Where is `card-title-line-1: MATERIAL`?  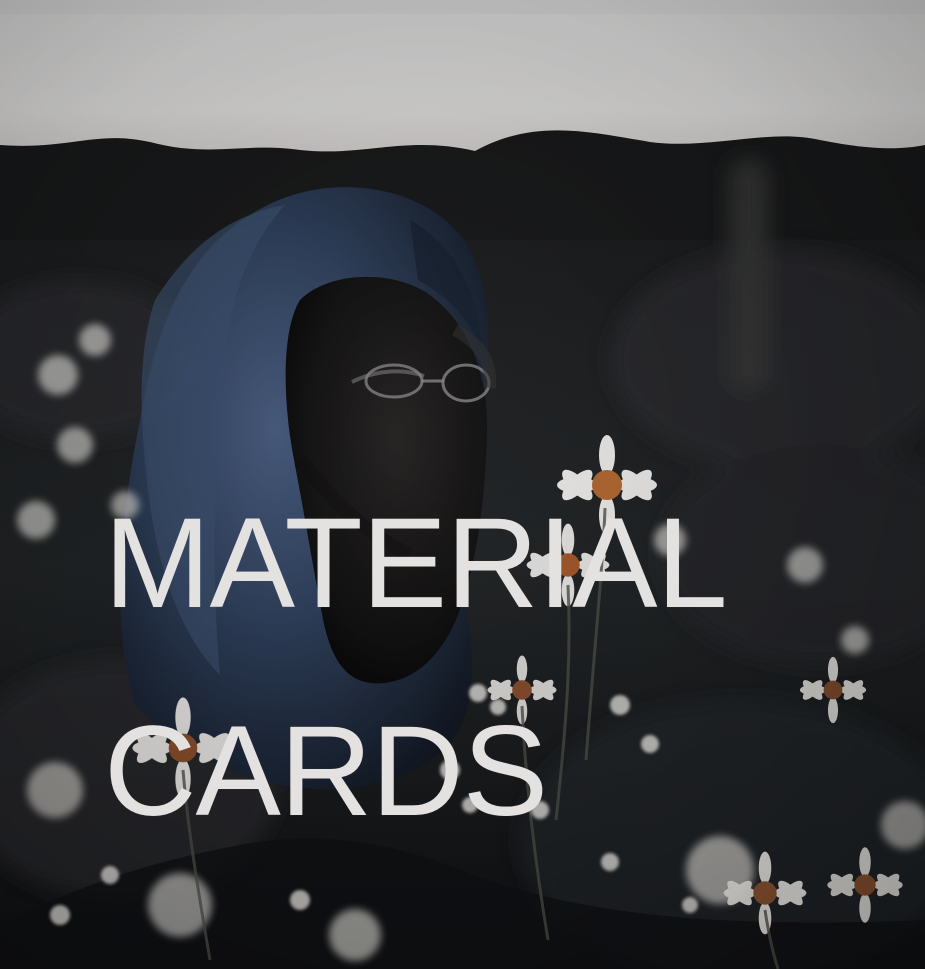 card-title-line-1: MATERIAL is located at coordinates (416, 563).